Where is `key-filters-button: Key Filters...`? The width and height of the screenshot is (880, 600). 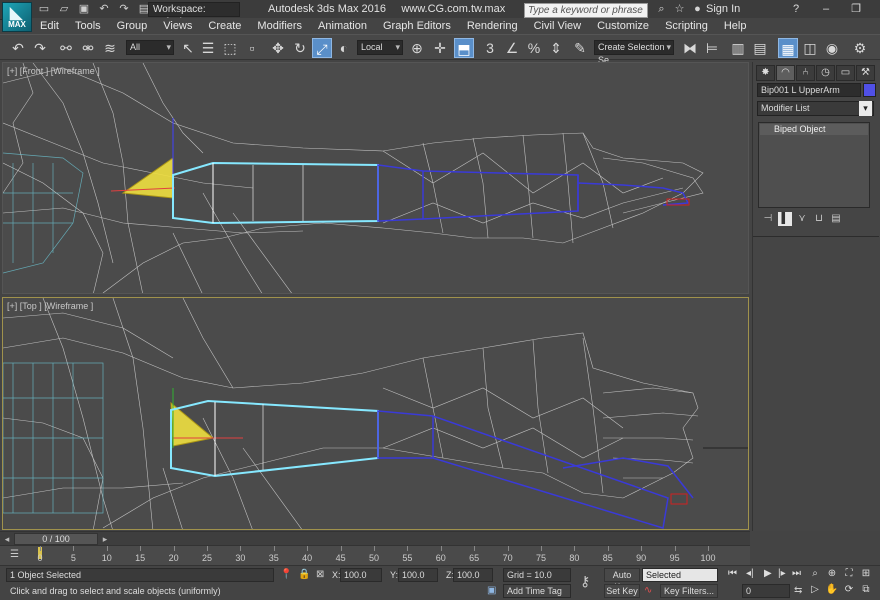 key-filters-button: Key Filters... is located at coordinates (689, 591).